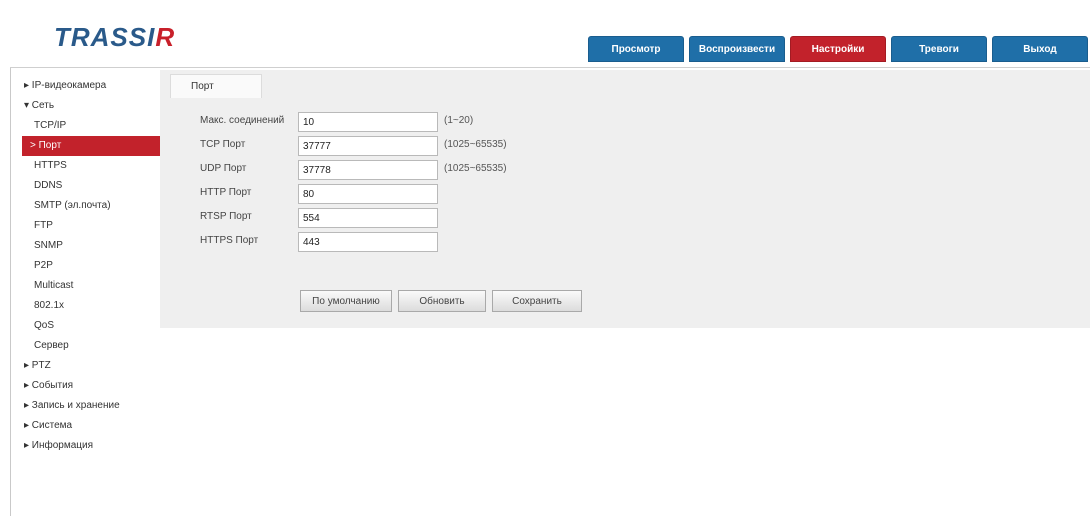  What do you see at coordinates (475, 168) in the screenshot?
I see `udp-port-hint: (1025~65535)` at bounding box center [475, 168].